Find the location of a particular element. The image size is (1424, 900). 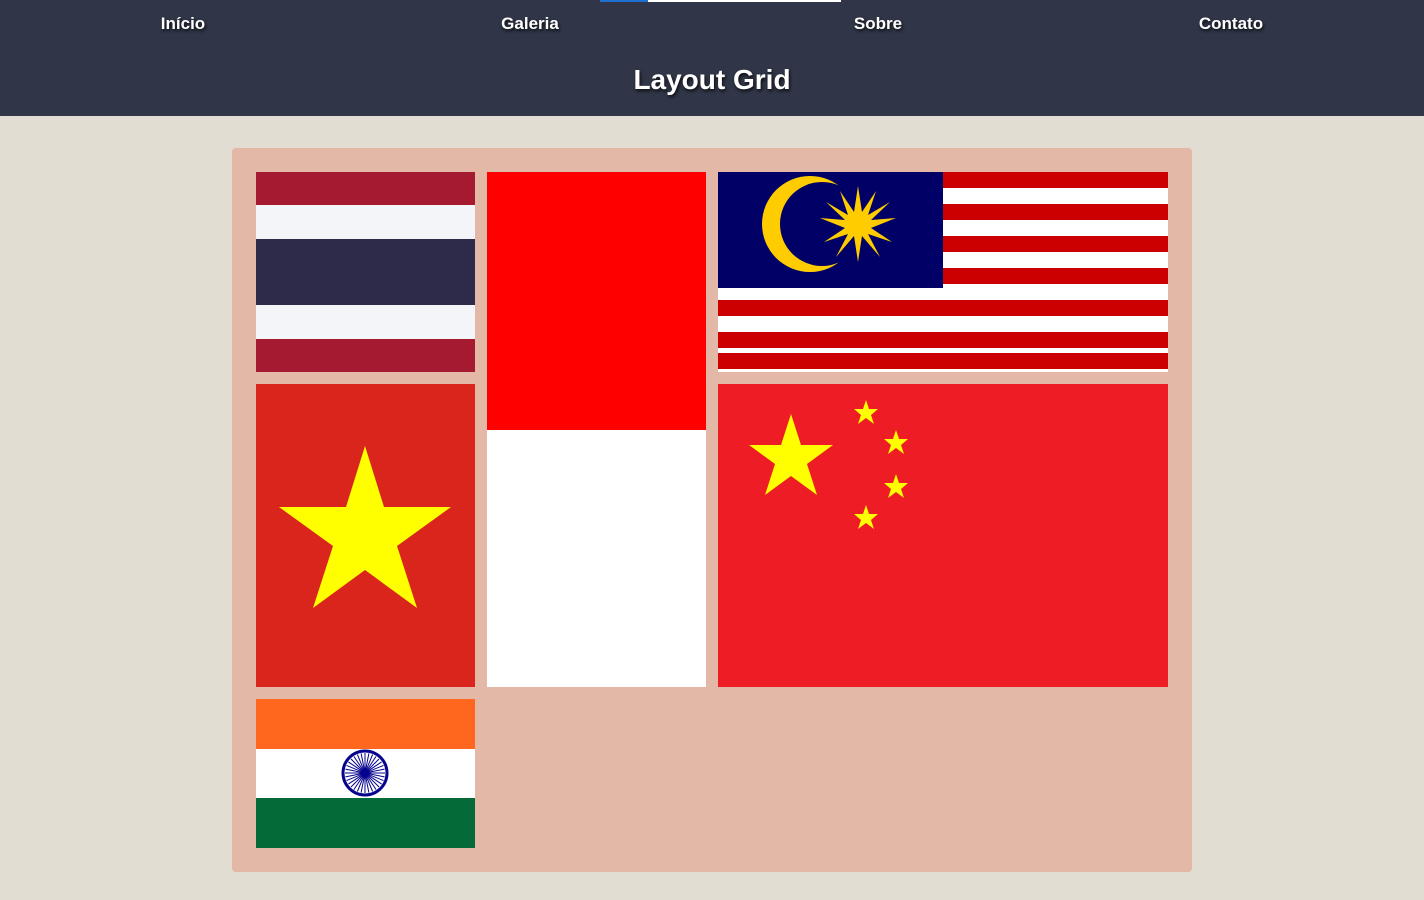

nav-link-sobre: Sobre is located at coordinates (878, 24).